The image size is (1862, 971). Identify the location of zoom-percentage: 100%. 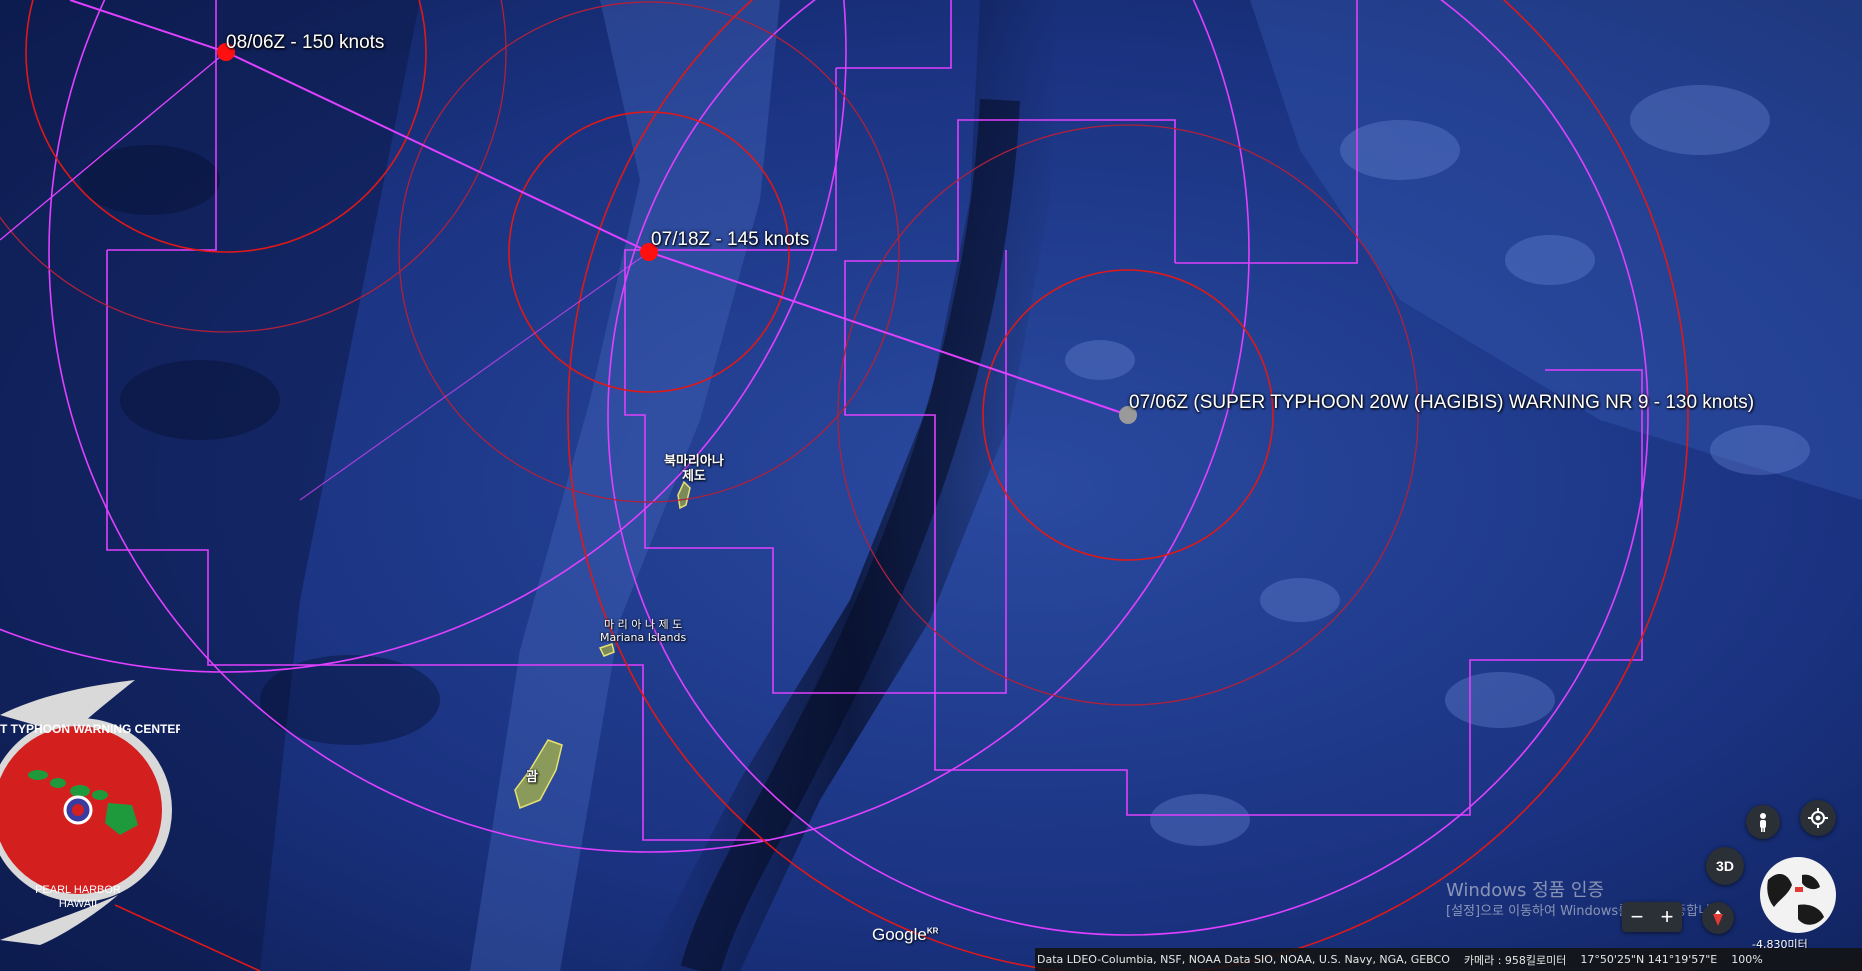
(1747, 959).